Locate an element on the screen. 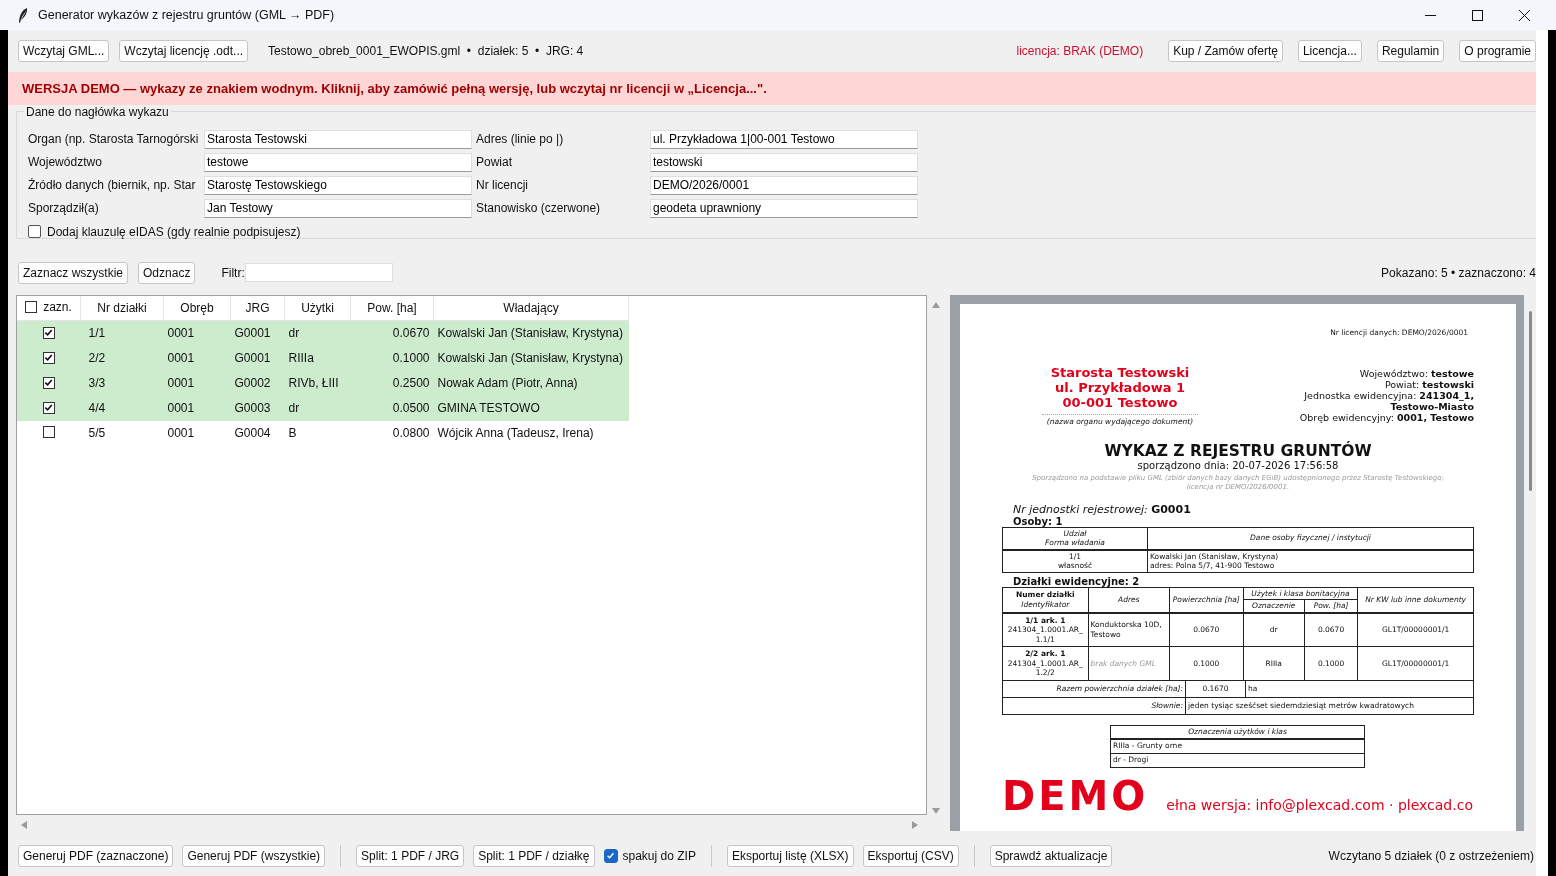 The width and height of the screenshot is (1556, 876). action-button: Generuj PDF (zaznaczone) is located at coordinates (96, 855).